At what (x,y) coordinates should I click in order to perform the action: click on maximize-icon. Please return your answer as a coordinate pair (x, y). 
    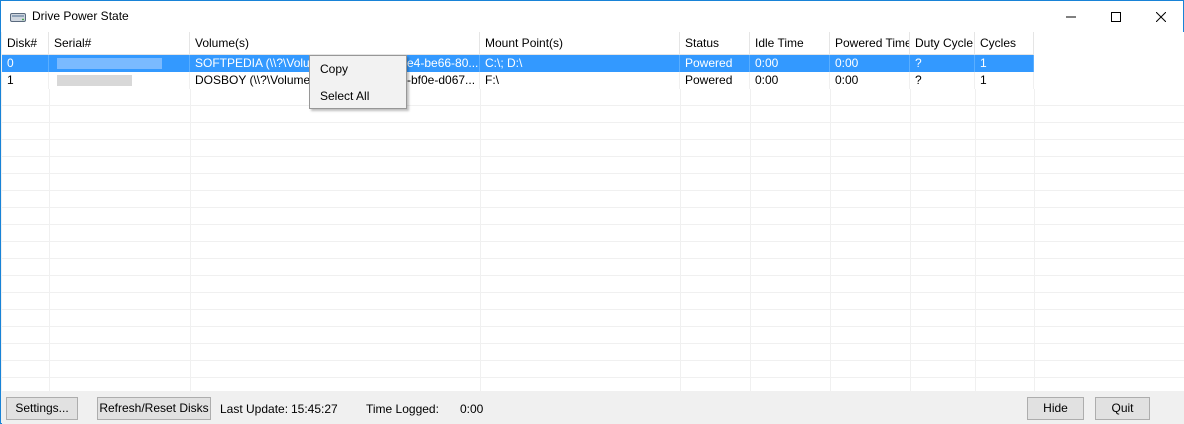
    Looking at the image, I should click on (1116, 16).